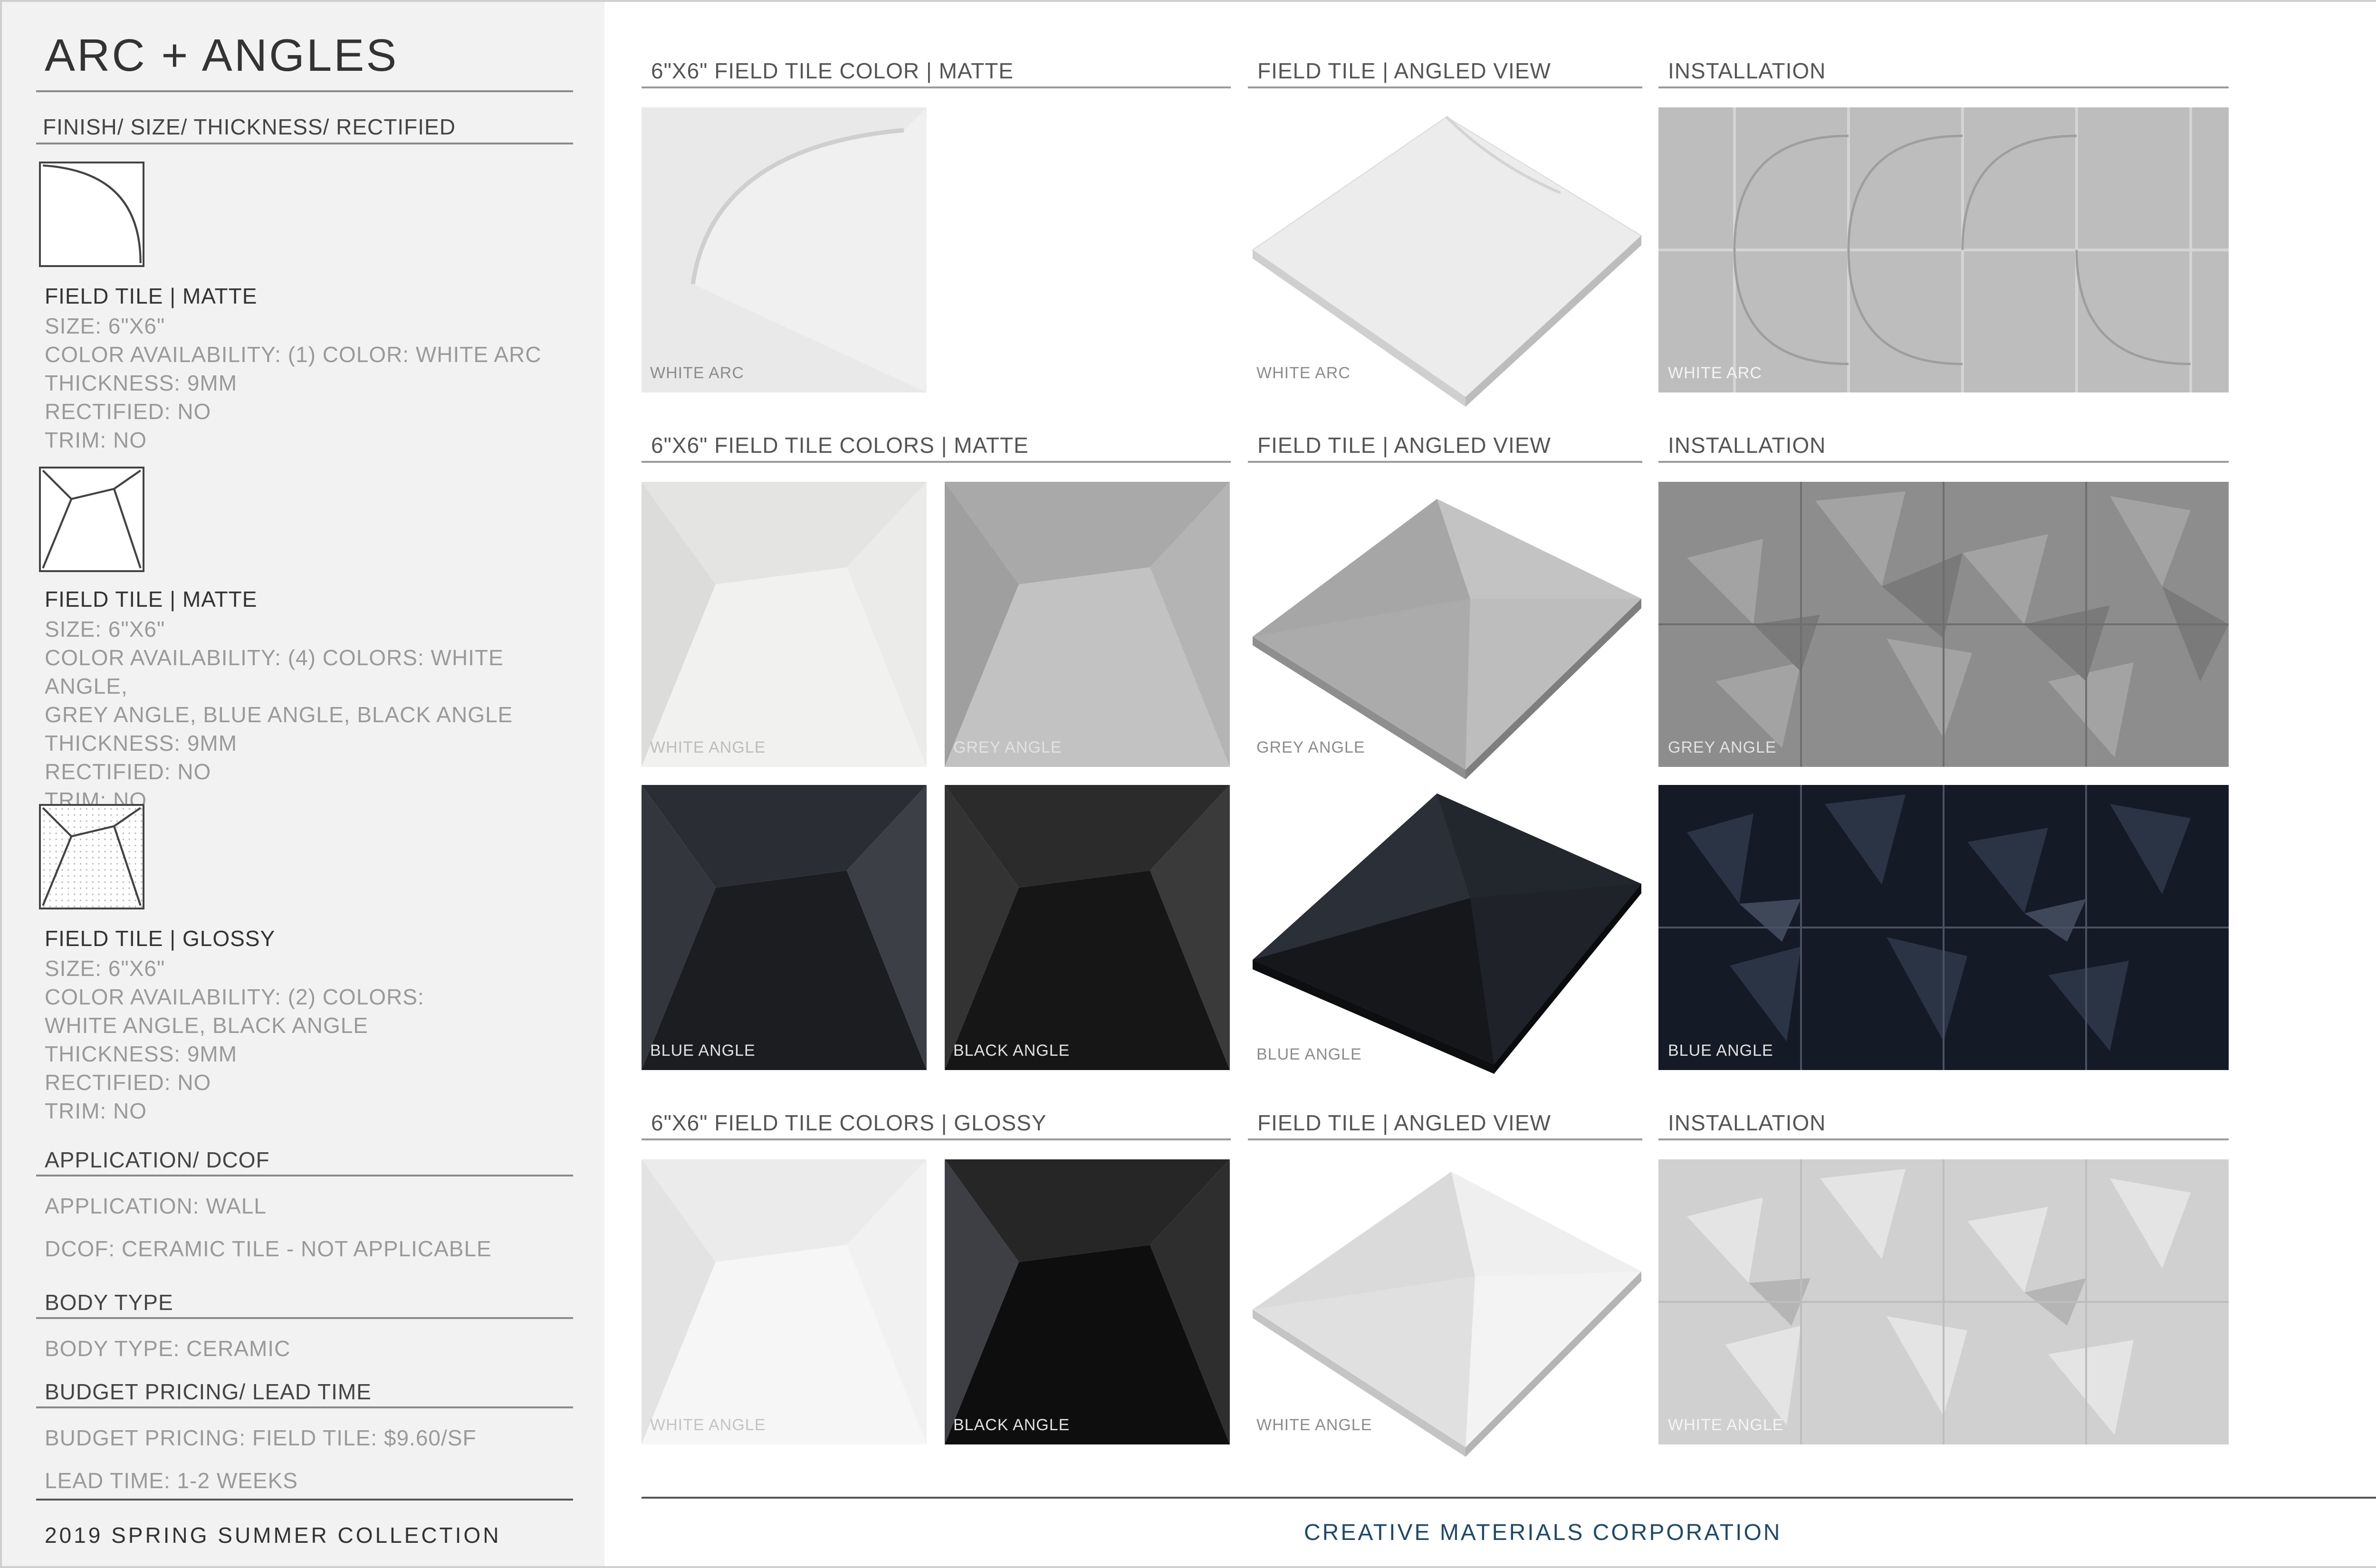  What do you see at coordinates (1747, 71) in the screenshot?
I see `row1-install-heading: INSTALLATION` at bounding box center [1747, 71].